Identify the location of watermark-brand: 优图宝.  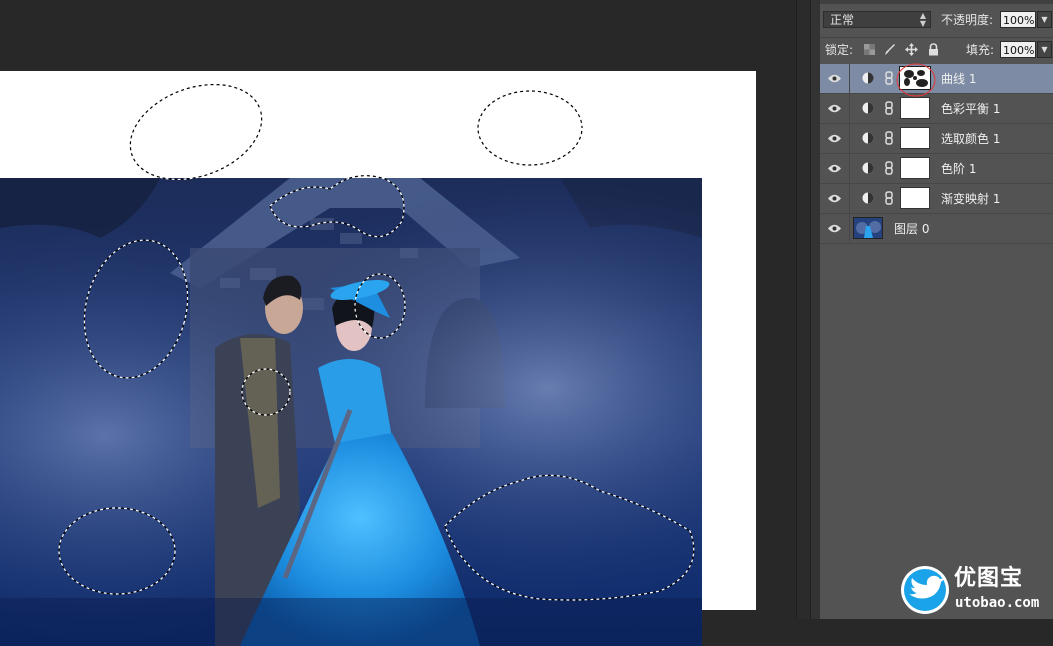
(989, 578).